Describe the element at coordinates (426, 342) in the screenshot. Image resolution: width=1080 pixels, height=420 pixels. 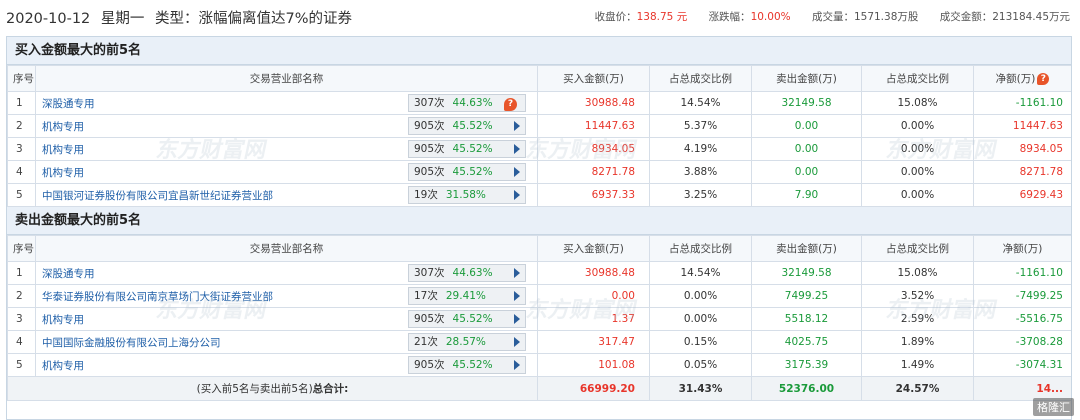
I see `trade-count: 21次` at that location.